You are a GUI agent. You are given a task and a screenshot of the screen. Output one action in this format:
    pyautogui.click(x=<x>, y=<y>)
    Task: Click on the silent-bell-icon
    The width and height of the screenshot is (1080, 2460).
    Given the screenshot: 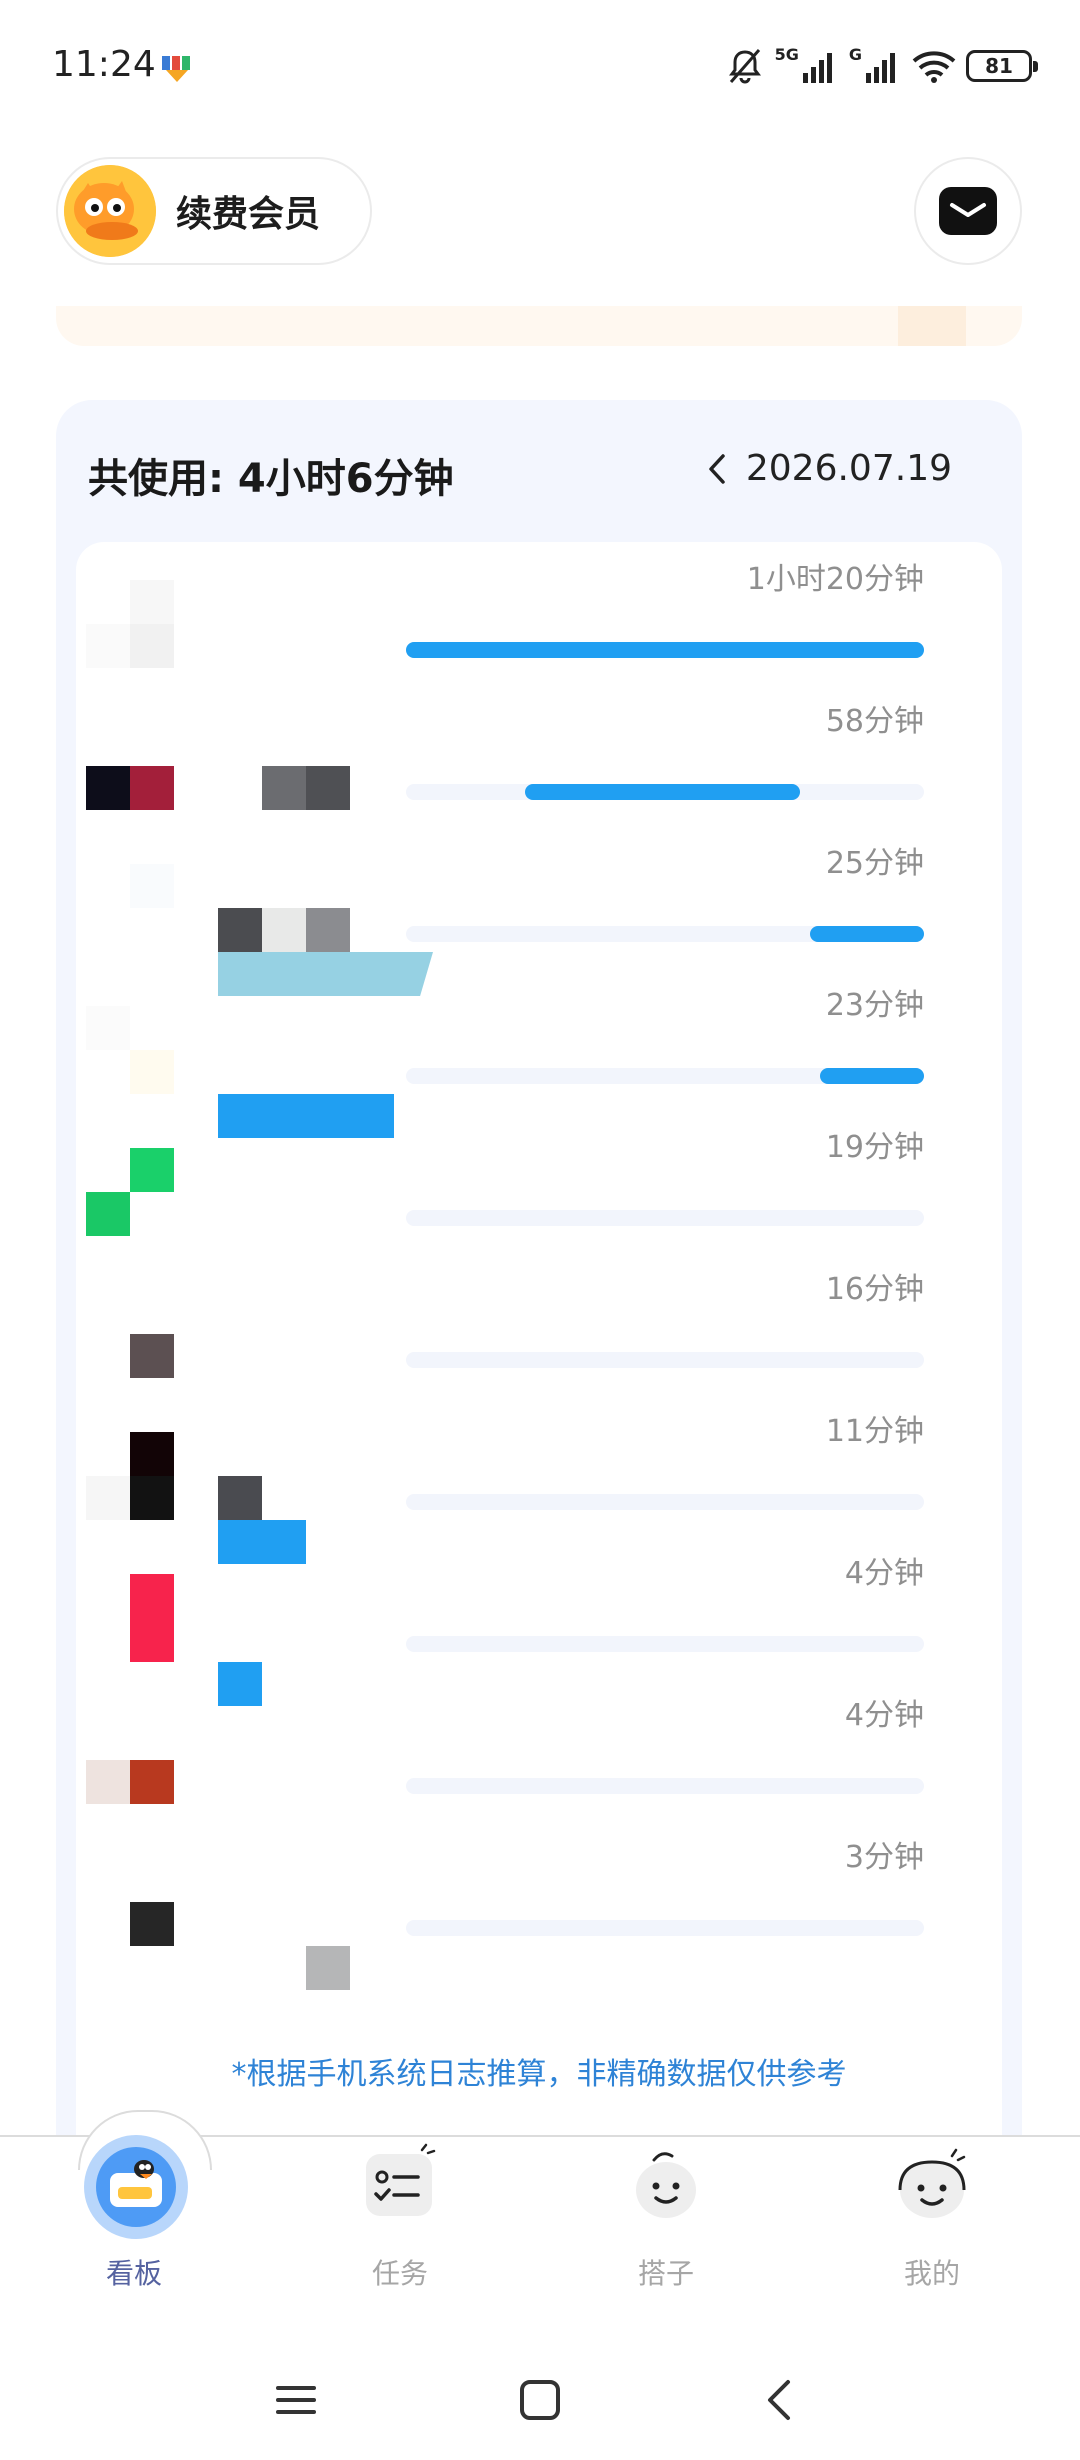 What is the action you would take?
    pyautogui.click(x=744, y=66)
    